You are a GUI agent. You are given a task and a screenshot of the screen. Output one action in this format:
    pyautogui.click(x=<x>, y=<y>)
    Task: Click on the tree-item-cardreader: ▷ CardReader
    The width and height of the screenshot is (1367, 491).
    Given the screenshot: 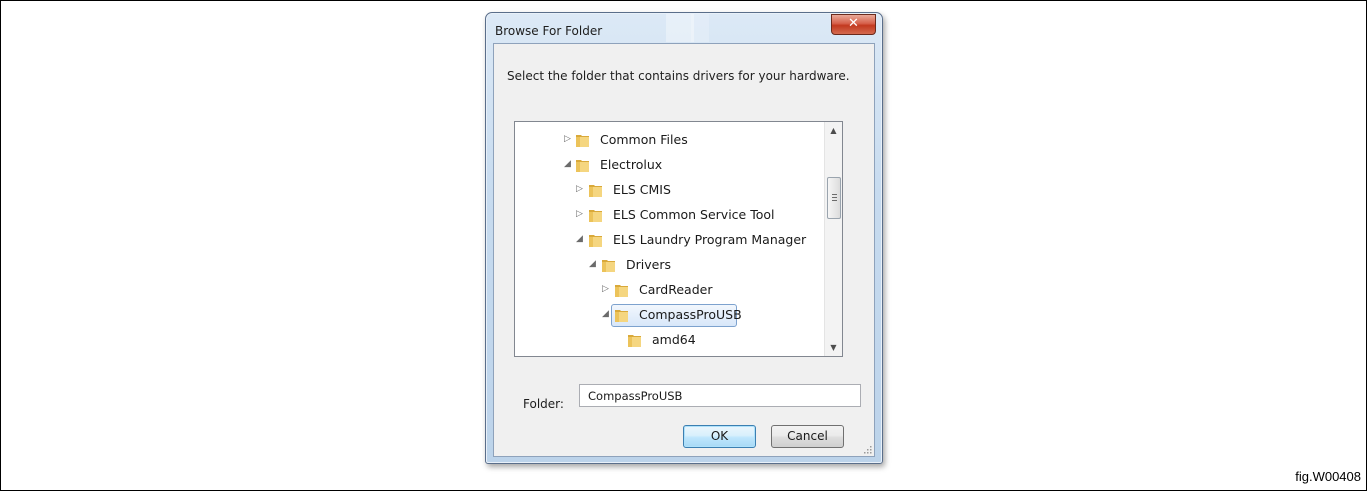 What is the action you would take?
    pyautogui.click(x=670, y=290)
    